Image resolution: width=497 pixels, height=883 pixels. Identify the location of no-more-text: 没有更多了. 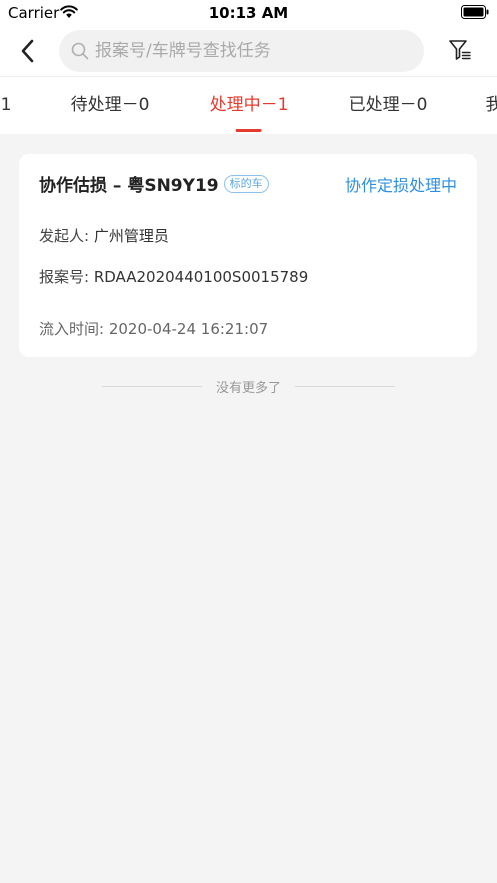
(248, 388).